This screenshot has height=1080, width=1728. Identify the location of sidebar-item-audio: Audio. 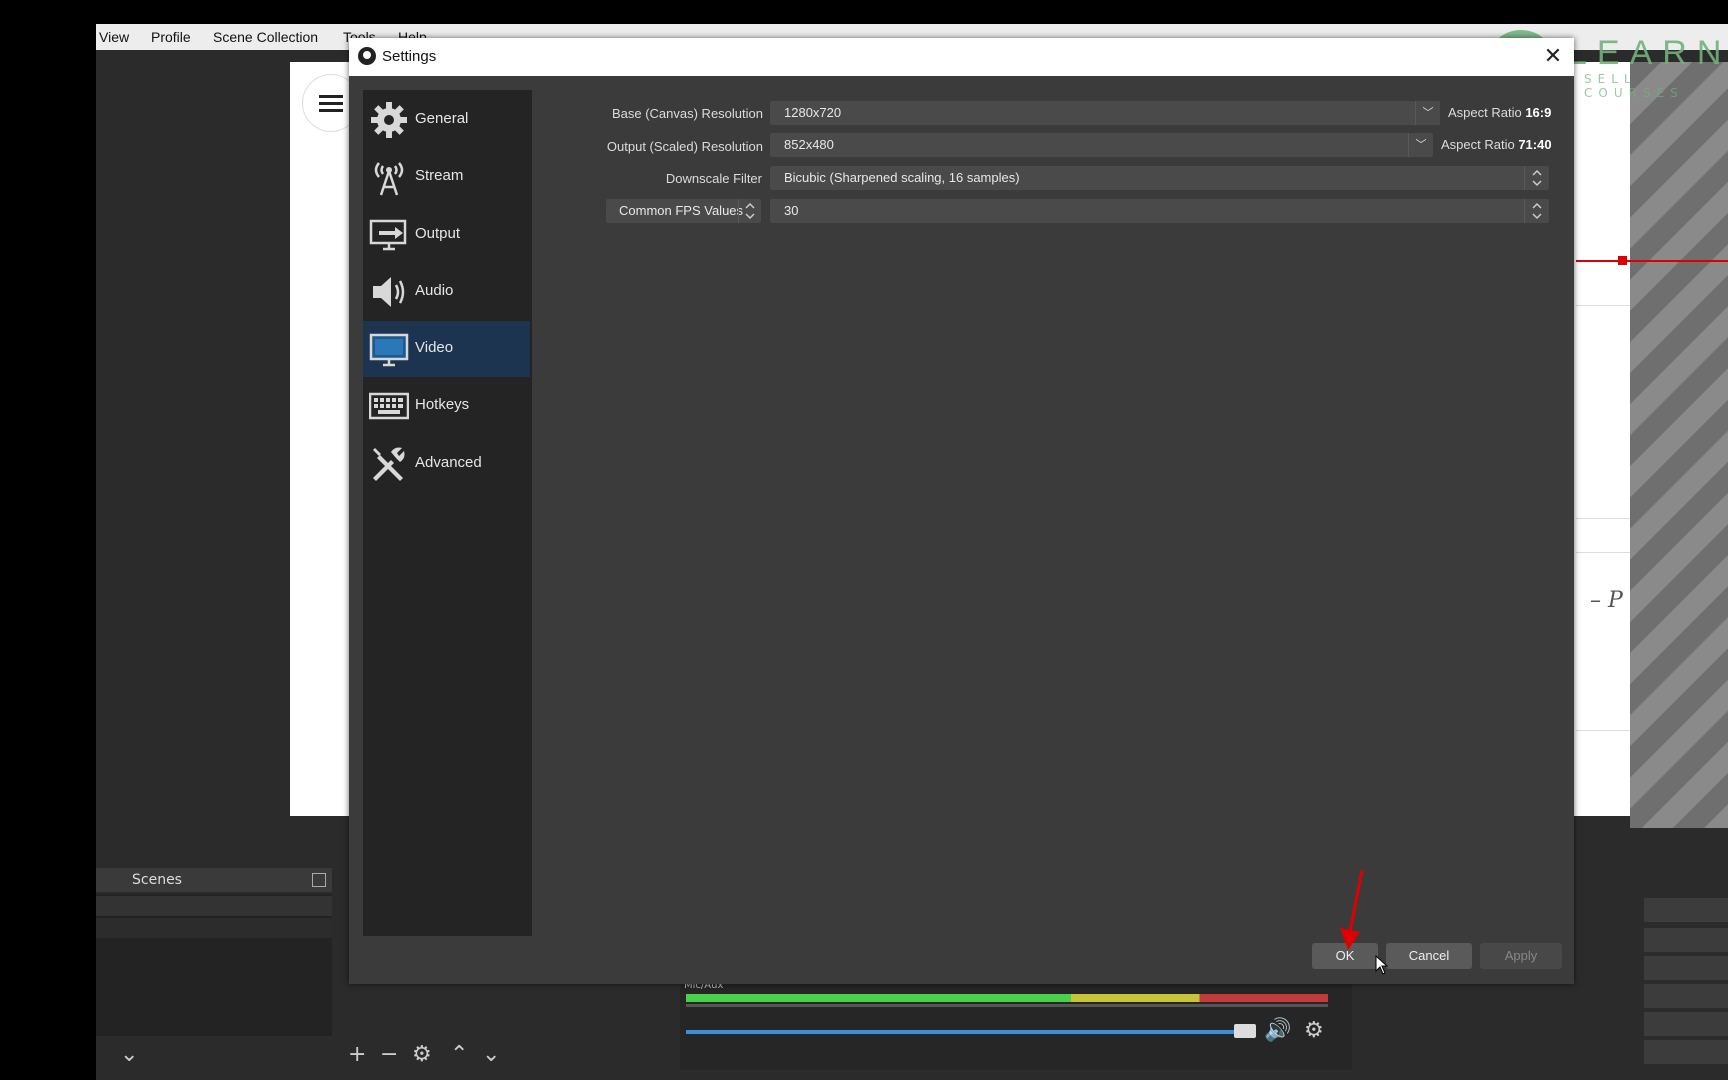
(446, 292).